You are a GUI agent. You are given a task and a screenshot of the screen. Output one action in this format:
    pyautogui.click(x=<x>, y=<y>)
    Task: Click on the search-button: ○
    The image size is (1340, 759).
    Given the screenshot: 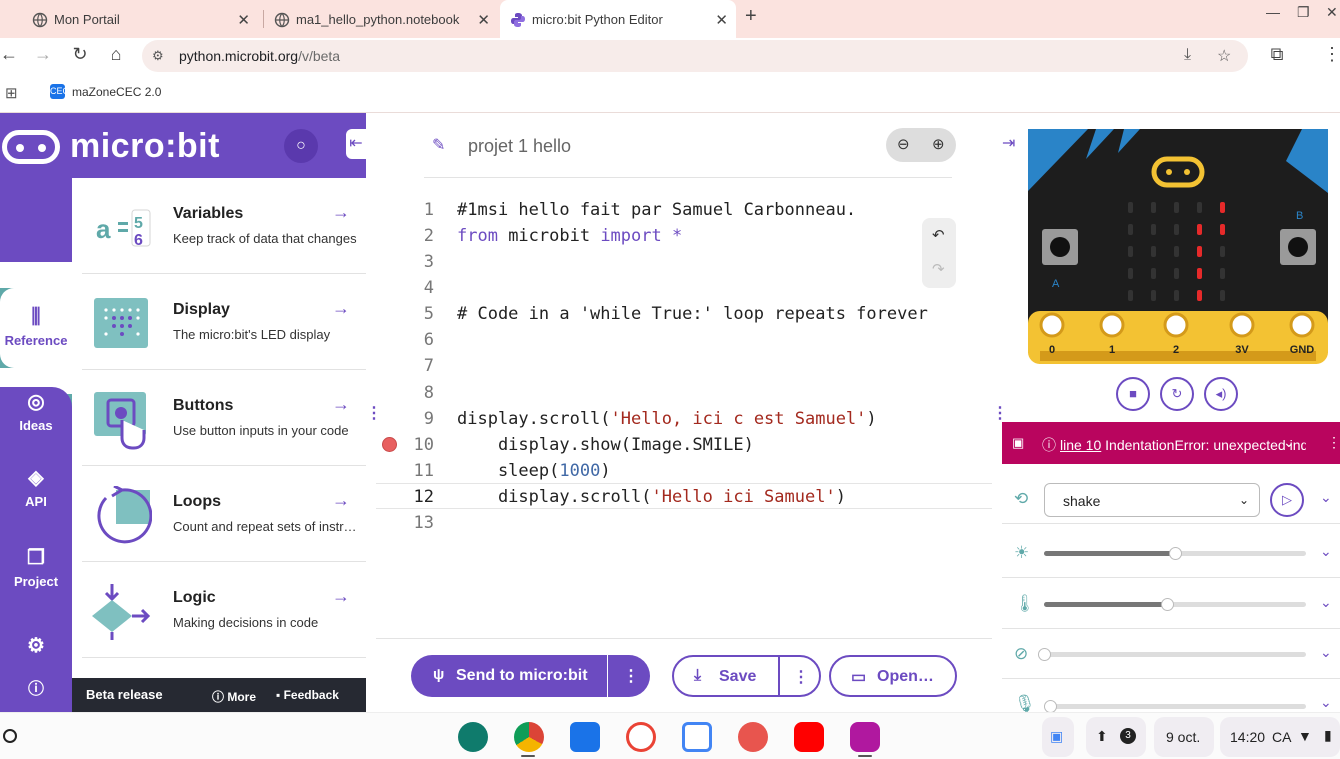 What is the action you would take?
    pyautogui.click(x=301, y=146)
    